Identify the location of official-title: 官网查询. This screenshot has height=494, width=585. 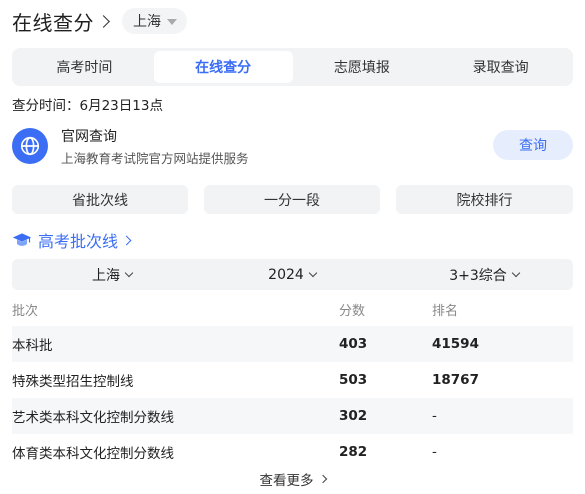
(89, 137).